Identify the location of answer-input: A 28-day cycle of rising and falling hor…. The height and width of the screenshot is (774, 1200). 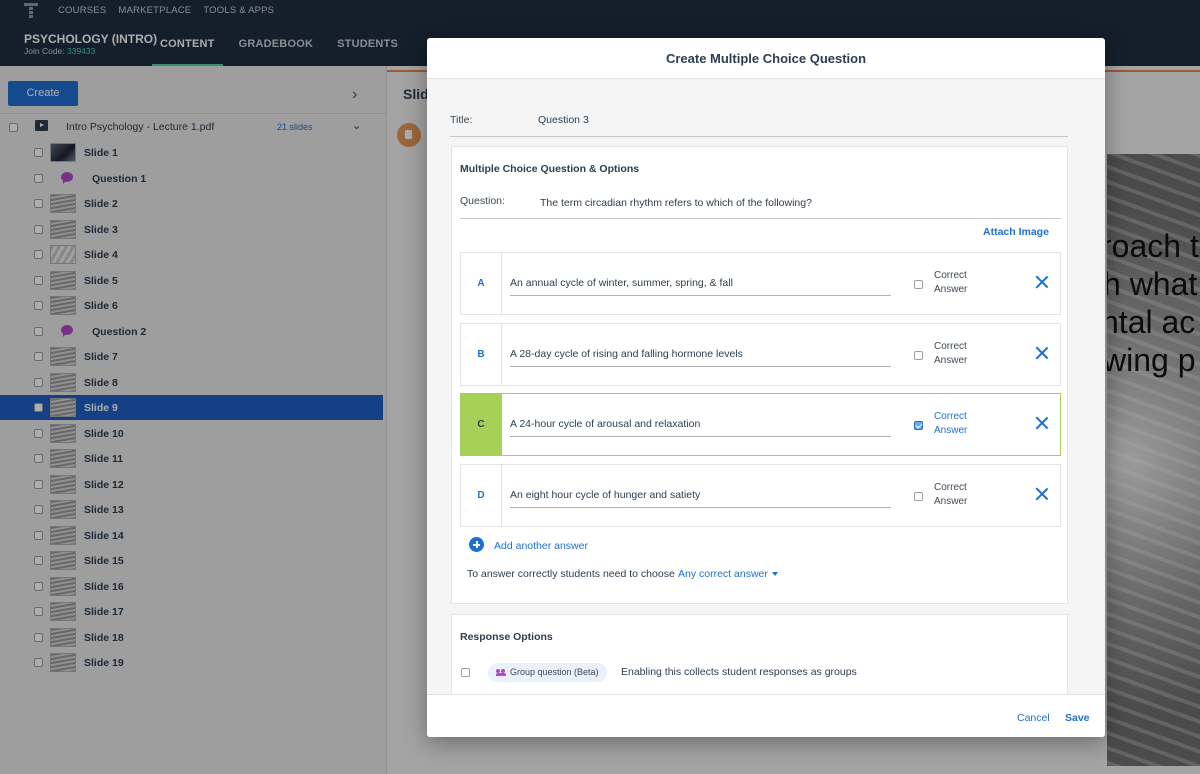
(626, 354).